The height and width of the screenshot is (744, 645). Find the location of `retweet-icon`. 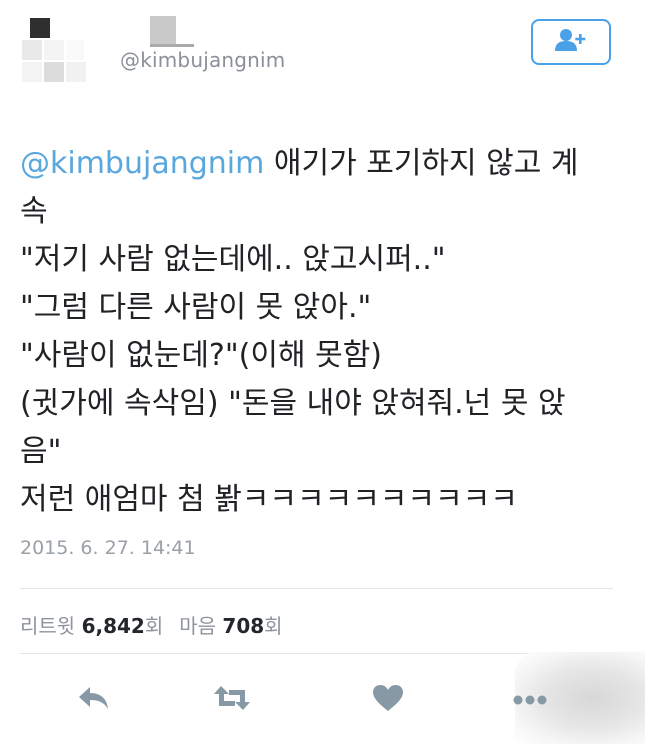

retweet-icon is located at coordinates (232, 700).